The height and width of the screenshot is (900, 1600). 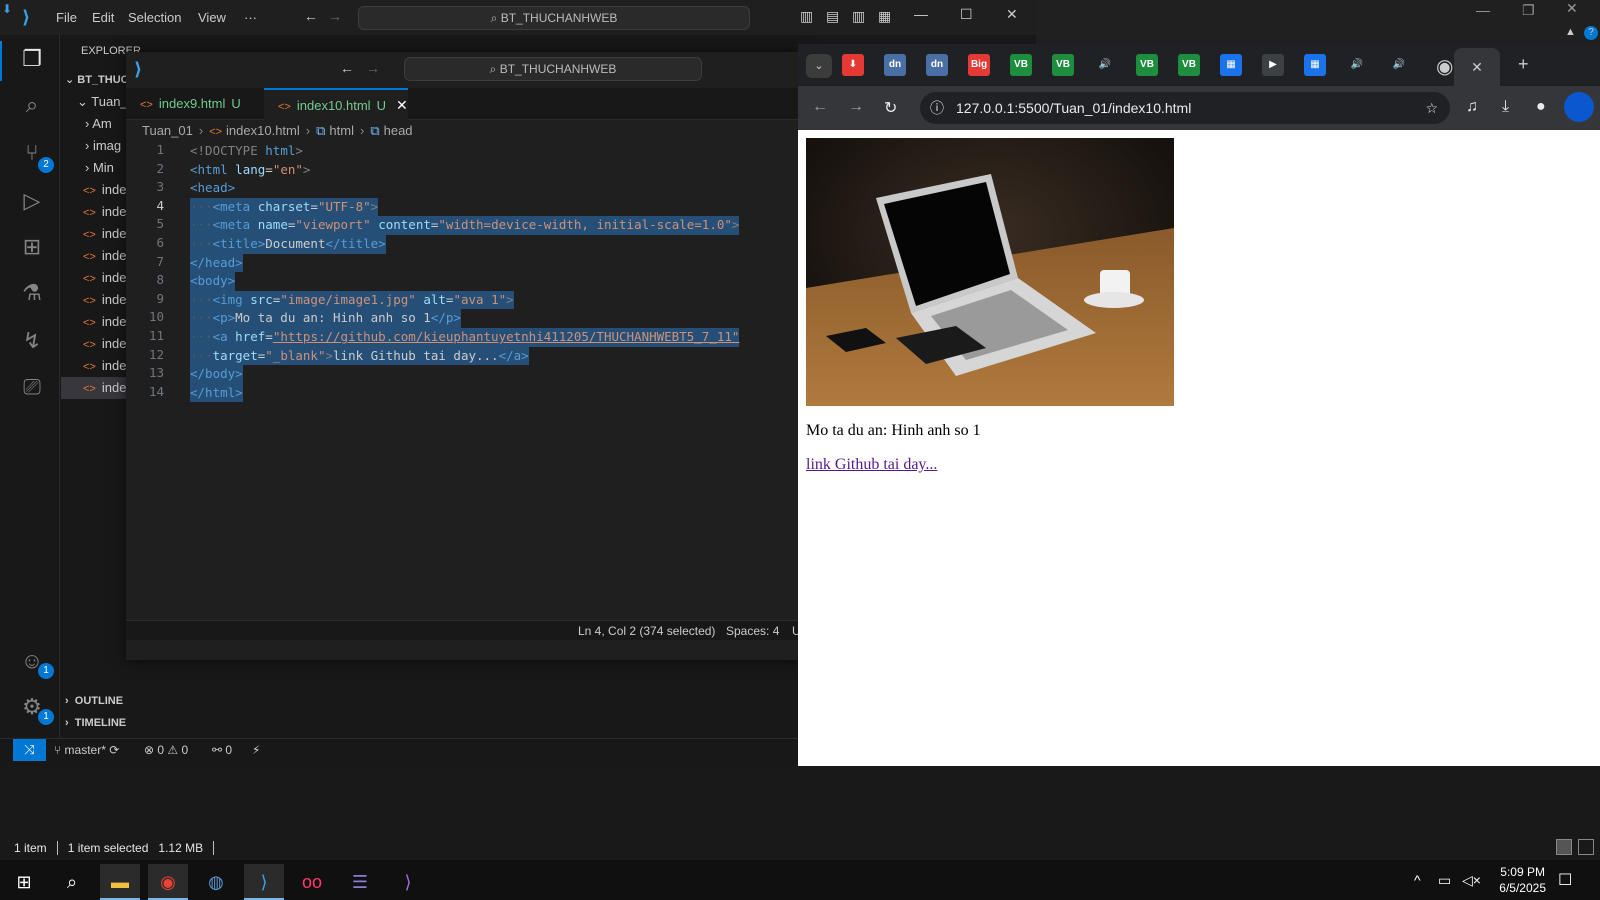 I want to click on workspace-root: ⌄ BT_THUC, so click(x=100, y=80).